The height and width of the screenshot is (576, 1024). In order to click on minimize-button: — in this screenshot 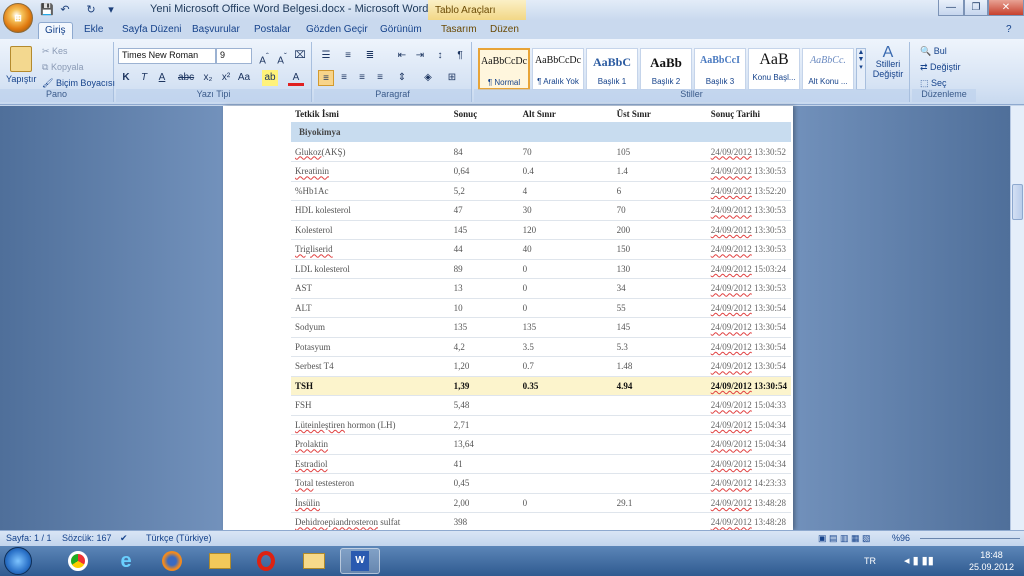, I will do `click(951, 8)`.